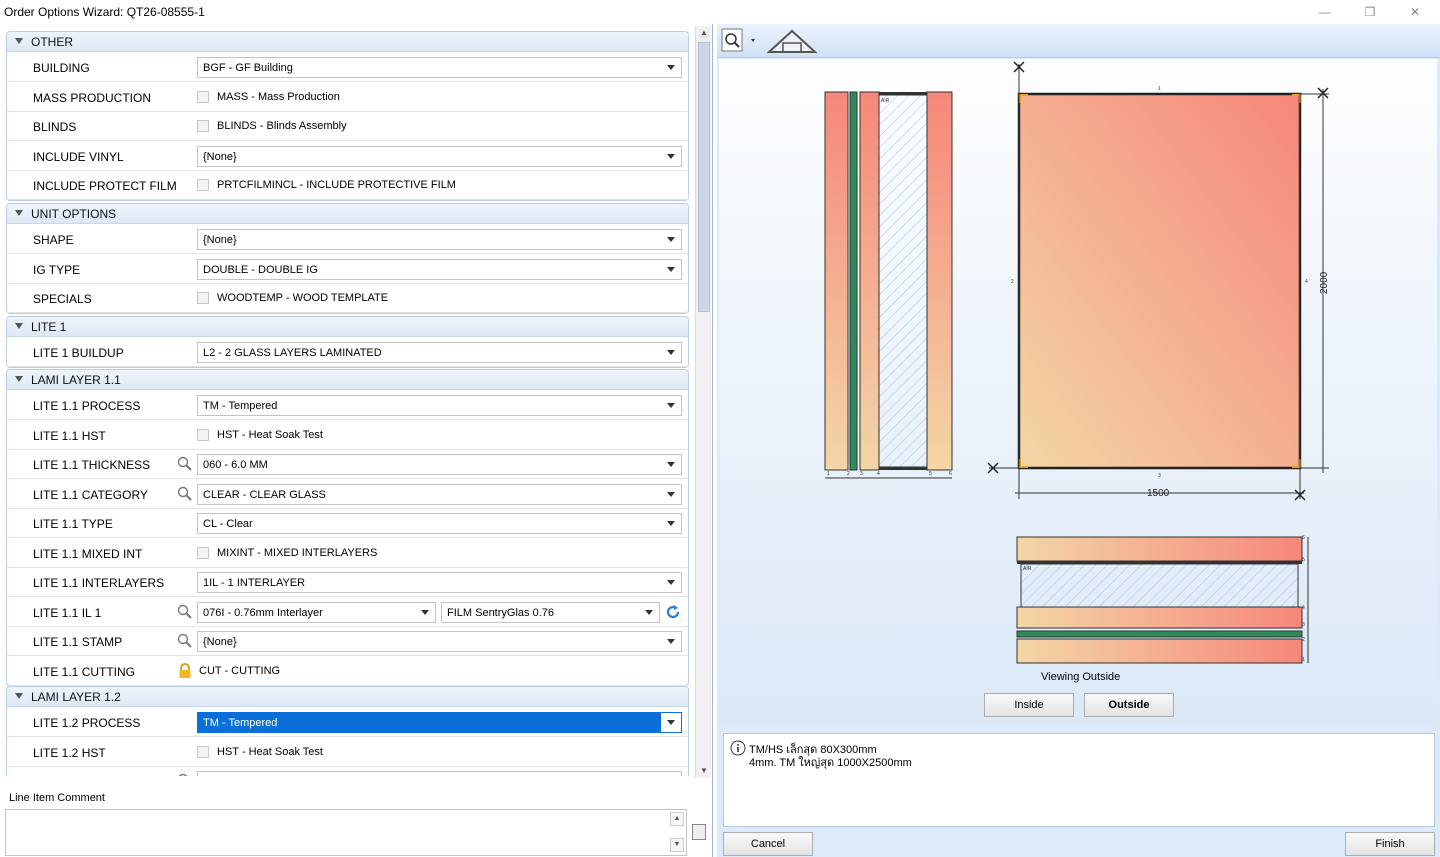 The image size is (1440, 857). Describe the element at coordinates (1012, 282) in the screenshot. I see `edge-label: 2` at that location.